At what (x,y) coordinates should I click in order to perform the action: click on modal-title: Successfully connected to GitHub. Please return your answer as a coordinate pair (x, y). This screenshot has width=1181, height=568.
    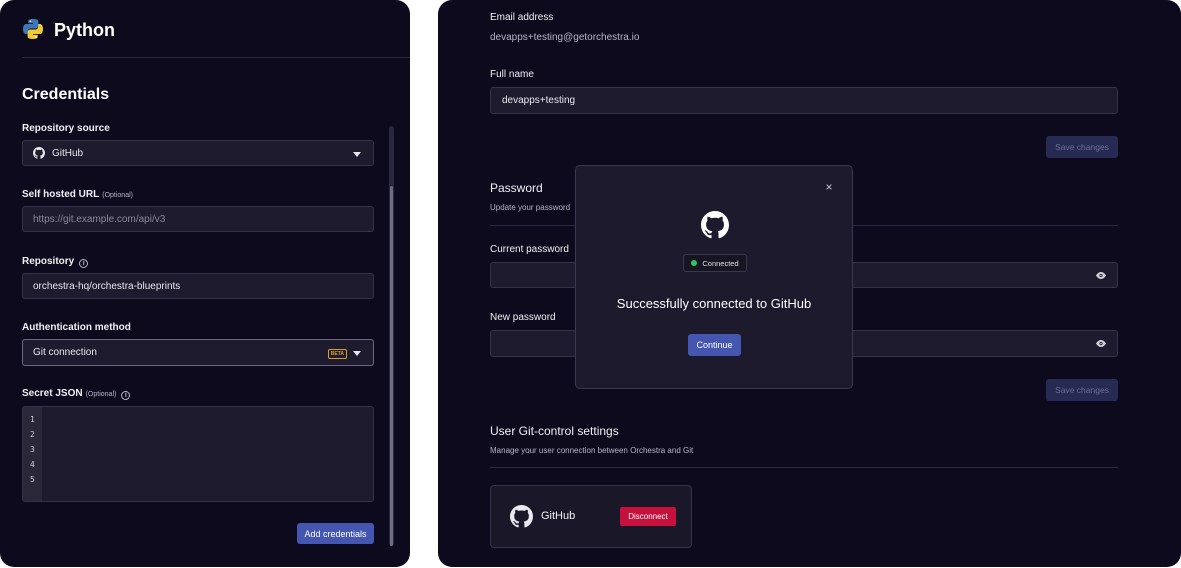
    Looking at the image, I should click on (714, 303).